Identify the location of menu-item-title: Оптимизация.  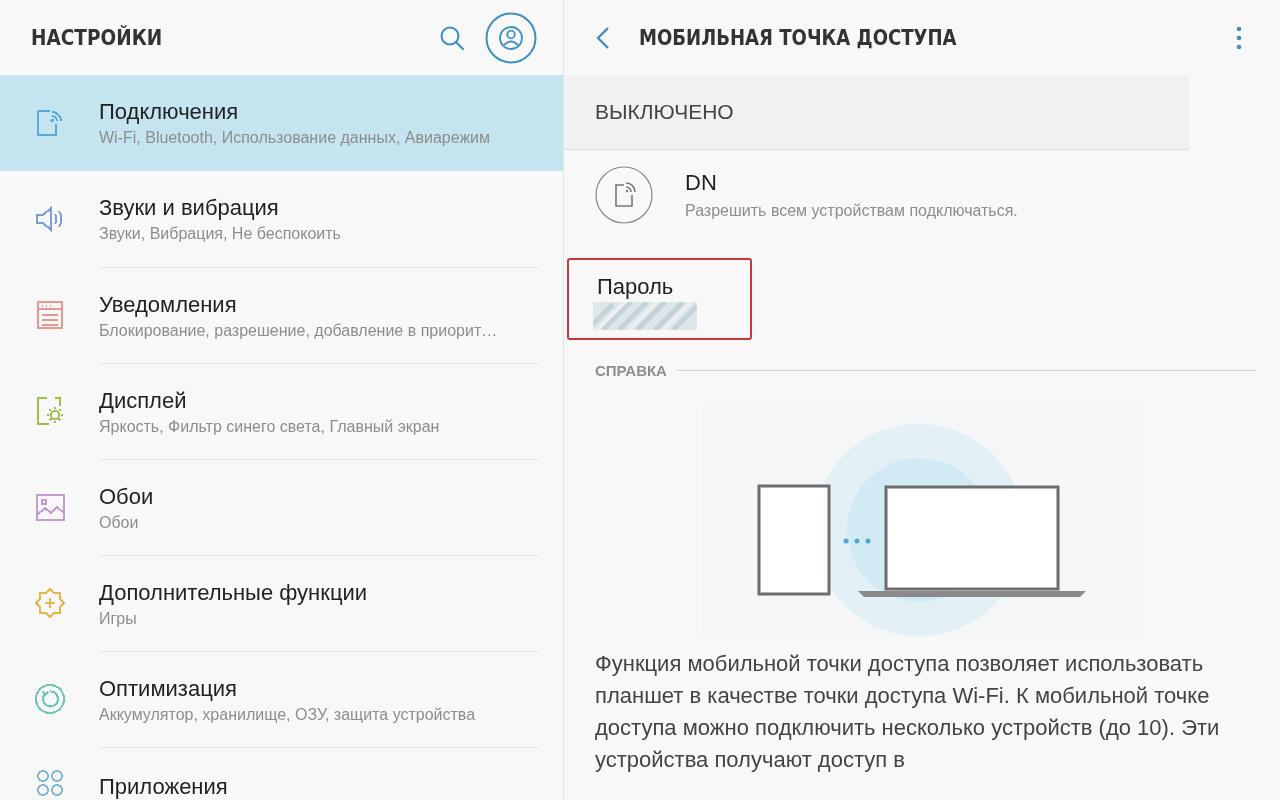
(168, 688).